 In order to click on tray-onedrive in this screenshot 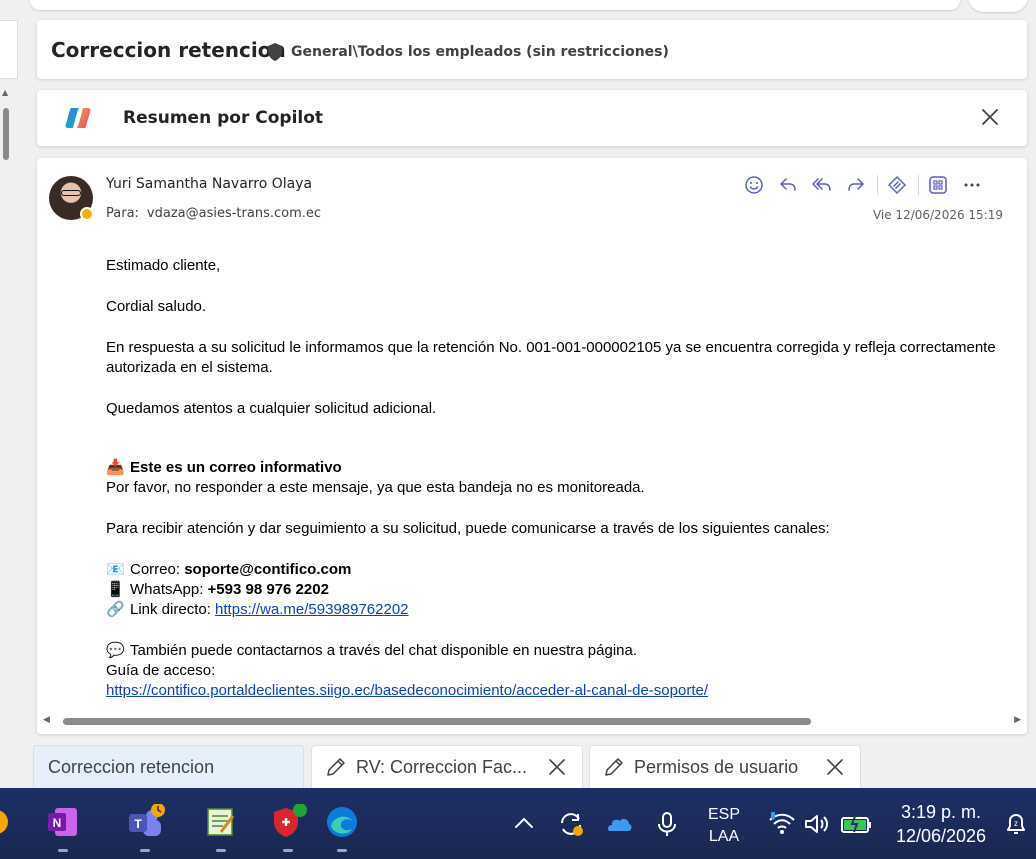, I will do `click(619, 824)`.